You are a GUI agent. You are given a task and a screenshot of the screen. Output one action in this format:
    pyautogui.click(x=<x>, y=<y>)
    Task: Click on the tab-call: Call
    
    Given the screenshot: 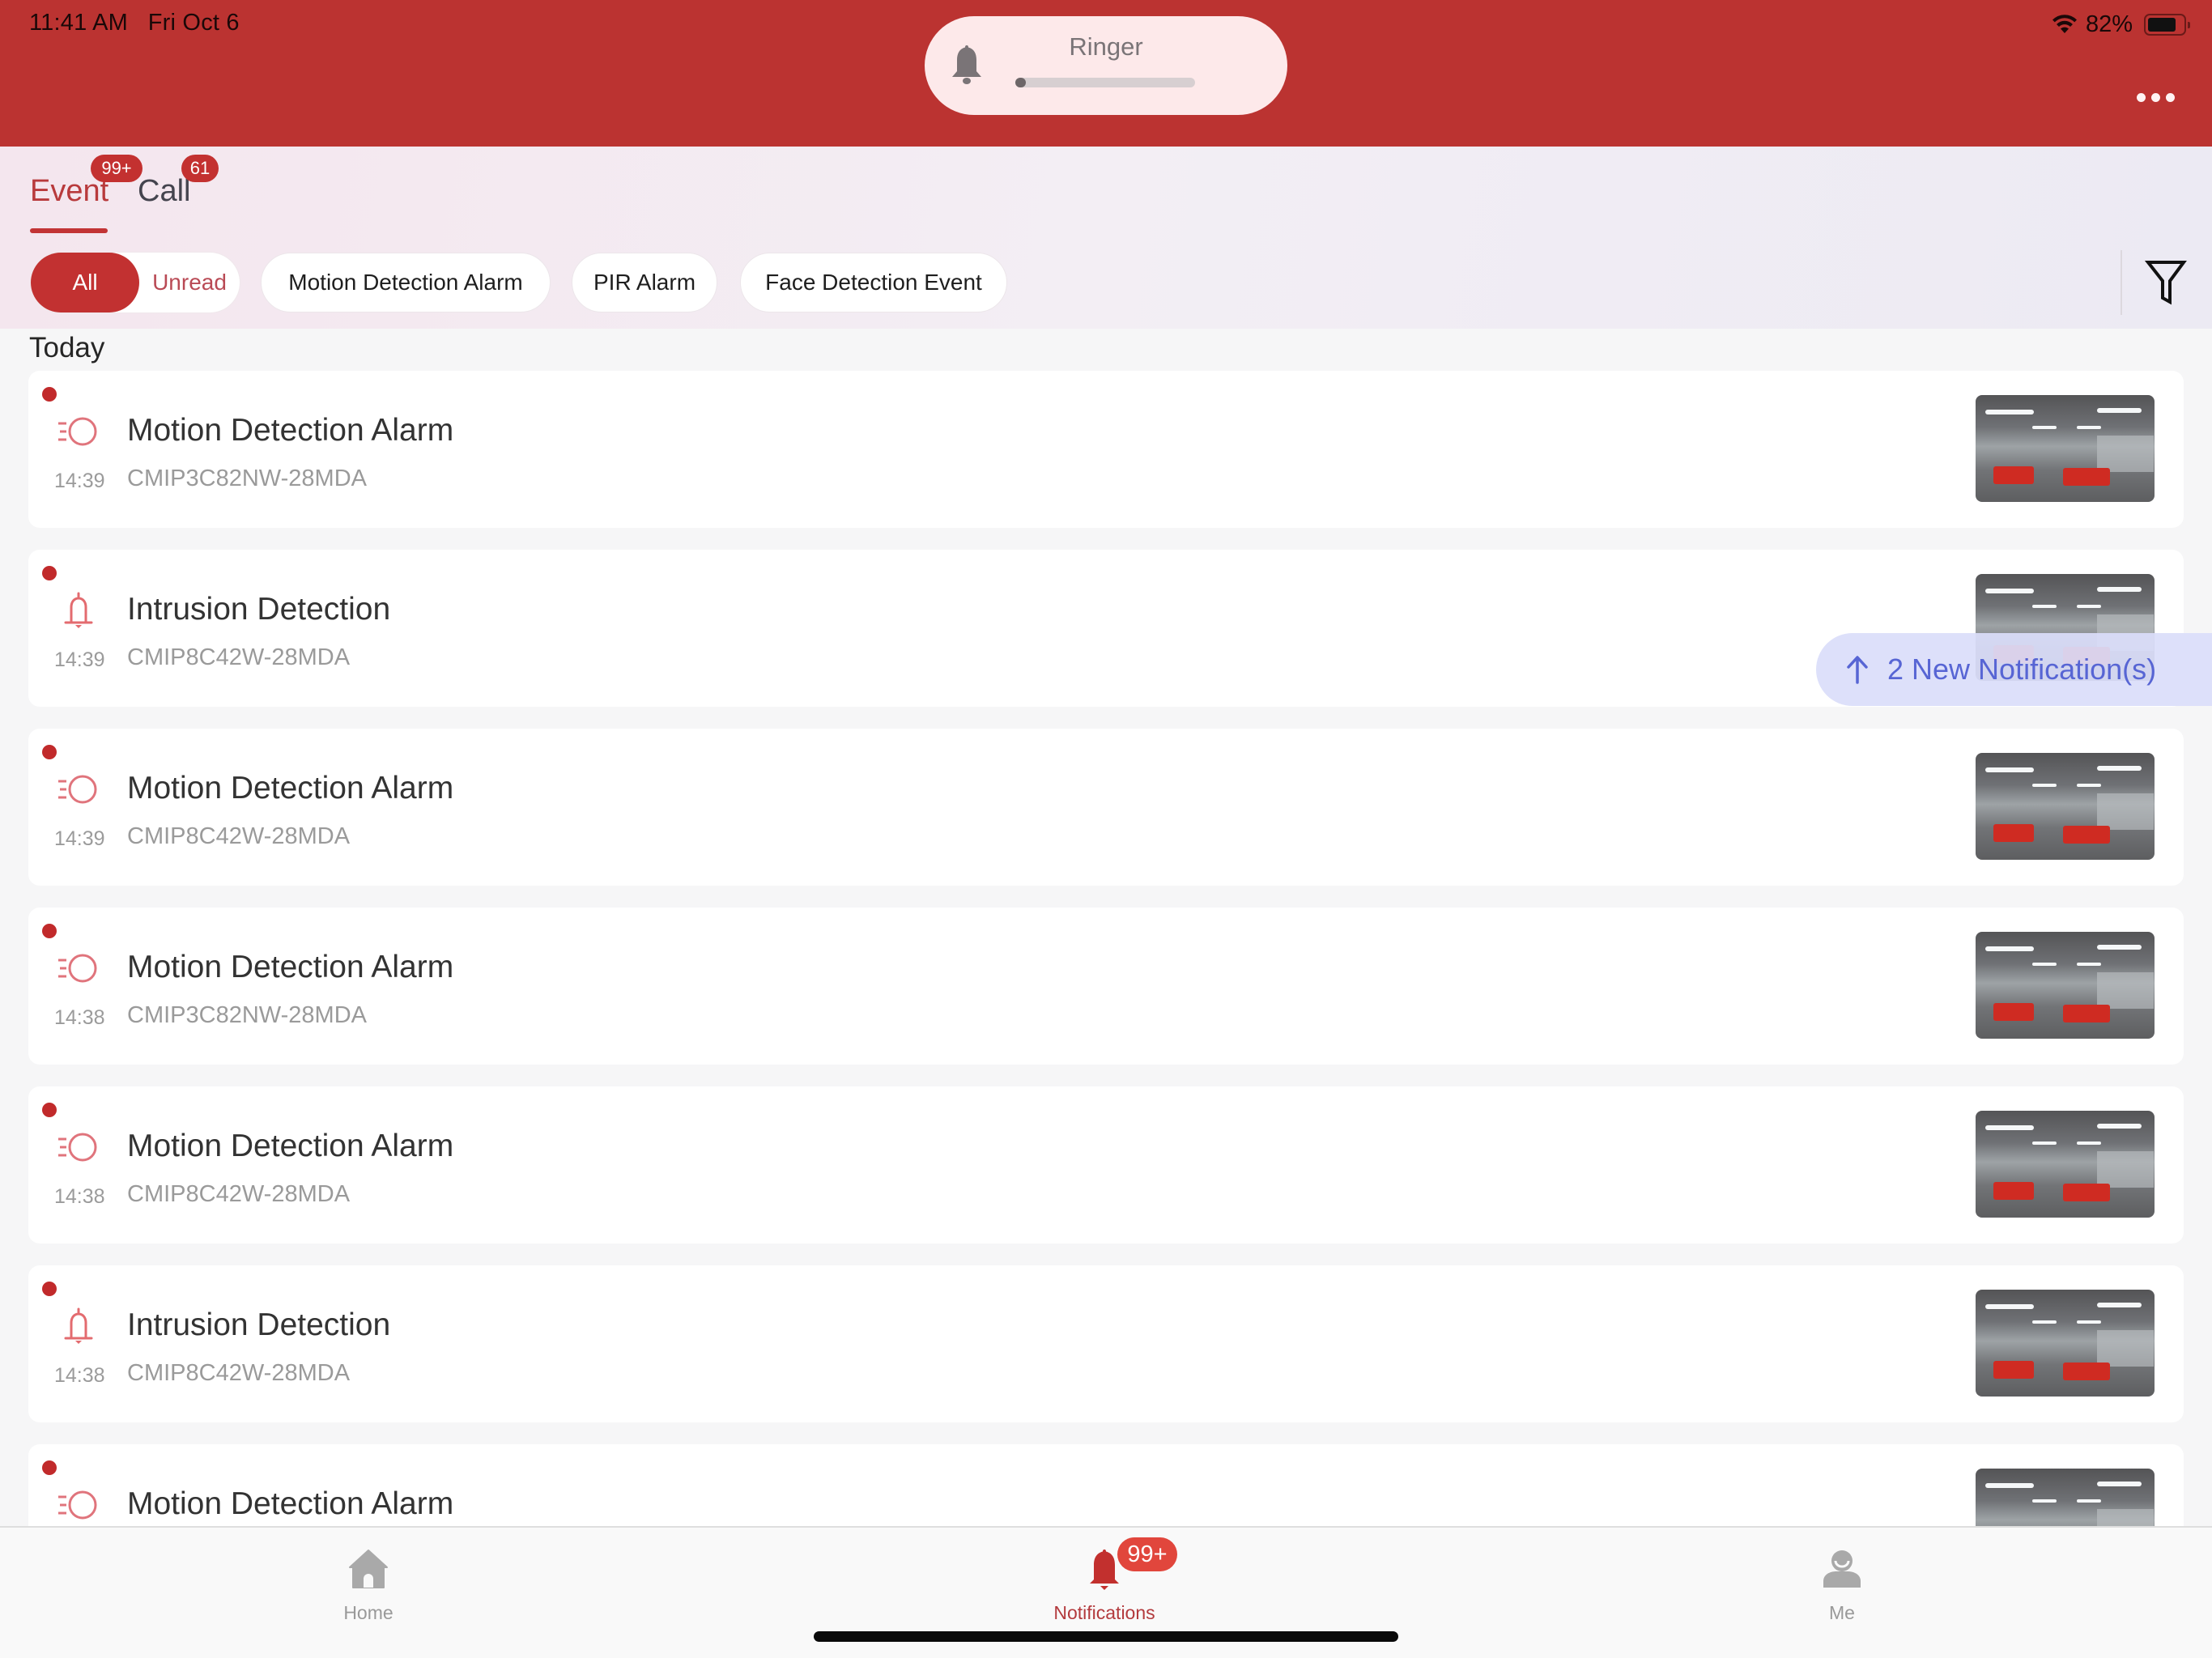 What is the action you would take?
    pyautogui.click(x=164, y=191)
    